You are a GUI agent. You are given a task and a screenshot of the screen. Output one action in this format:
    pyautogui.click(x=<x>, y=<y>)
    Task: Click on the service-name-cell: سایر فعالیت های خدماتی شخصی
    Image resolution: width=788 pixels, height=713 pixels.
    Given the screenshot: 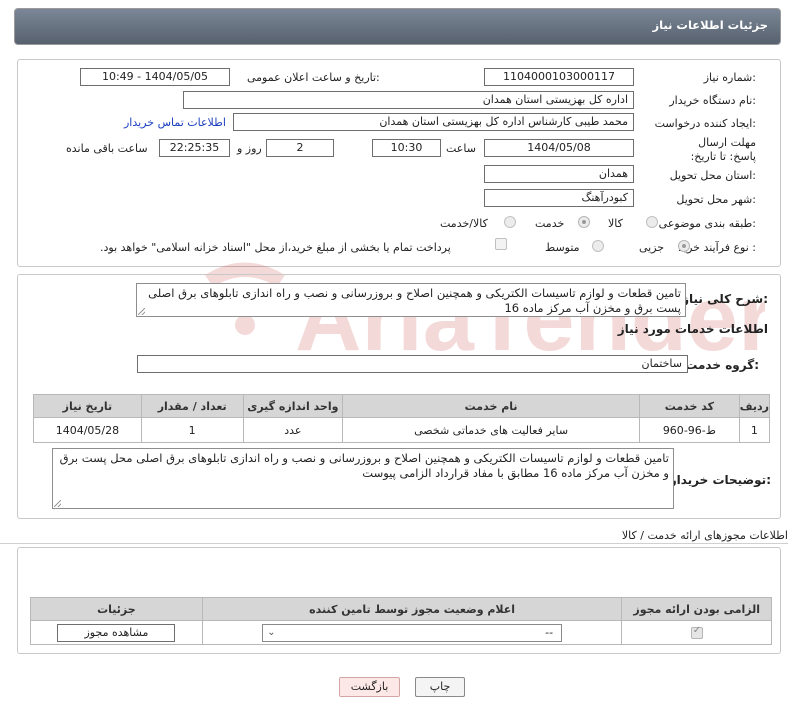 What is the action you would take?
    pyautogui.click(x=491, y=430)
    